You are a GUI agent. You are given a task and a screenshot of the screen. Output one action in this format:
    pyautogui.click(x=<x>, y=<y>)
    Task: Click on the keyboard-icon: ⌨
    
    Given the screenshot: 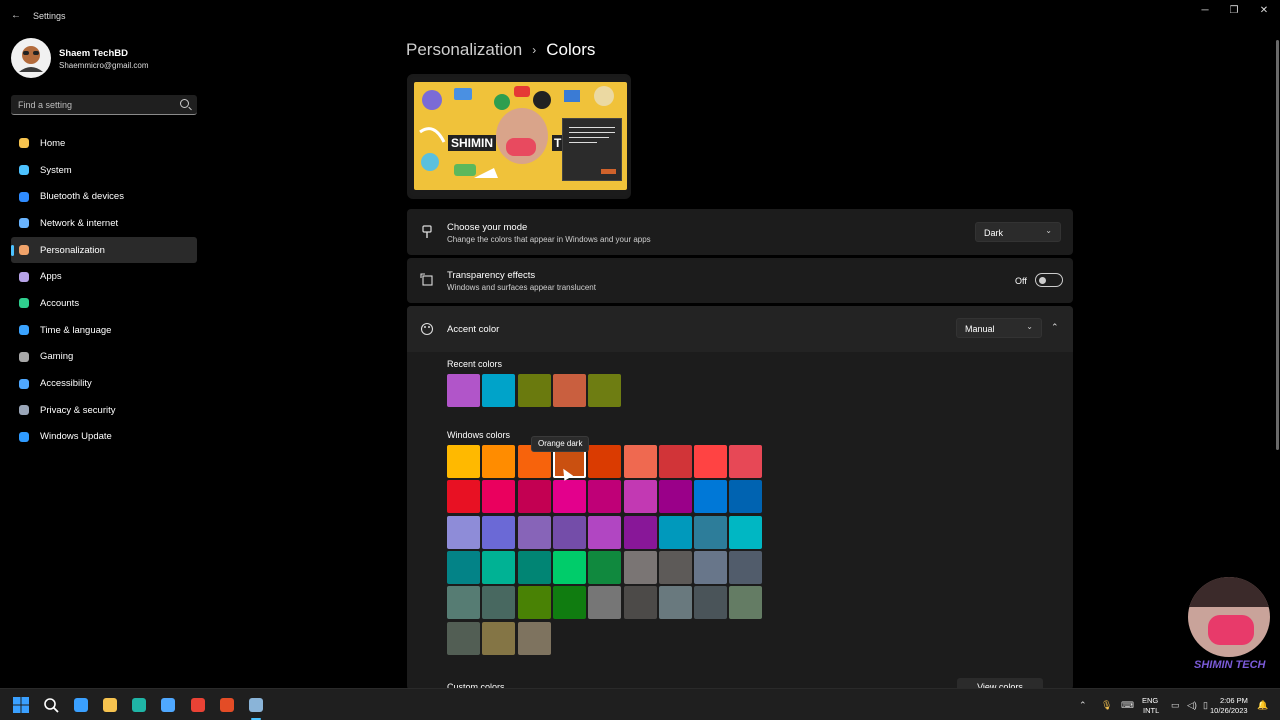 What is the action you would take?
    pyautogui.click(x=1127, y=705)
    